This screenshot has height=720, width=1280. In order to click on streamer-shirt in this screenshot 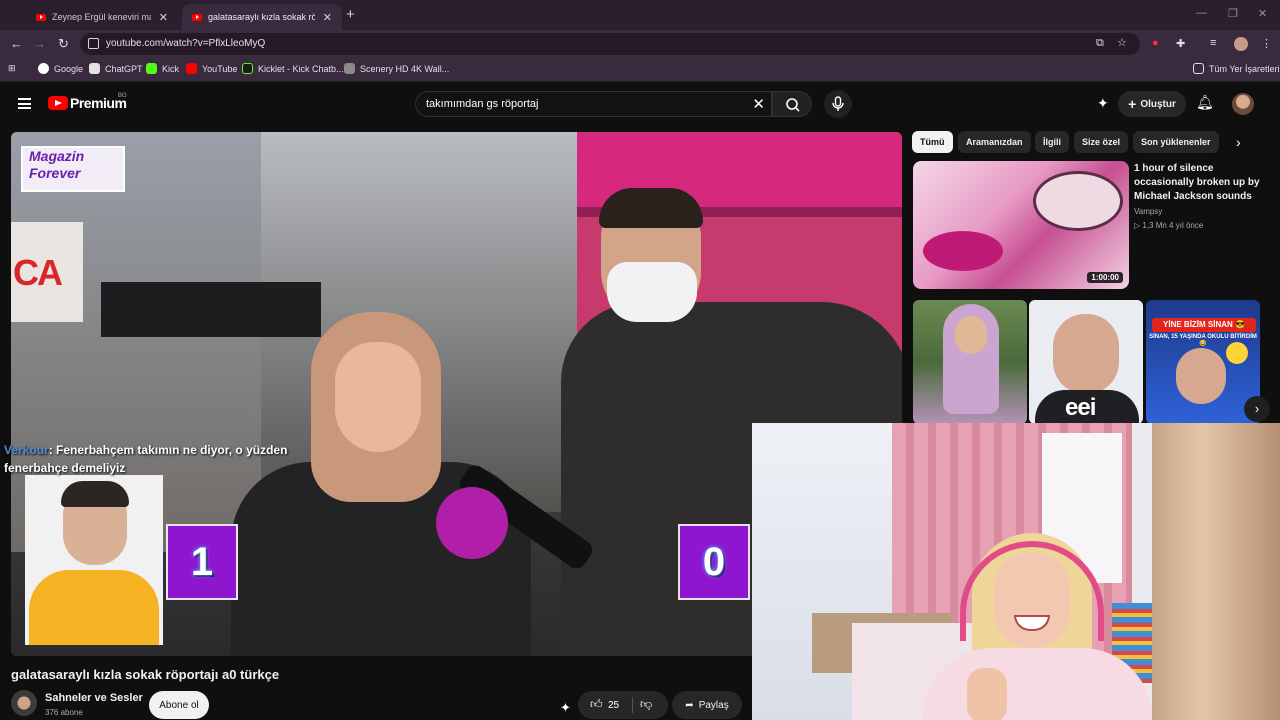, I will do `click(1037, 684)`.